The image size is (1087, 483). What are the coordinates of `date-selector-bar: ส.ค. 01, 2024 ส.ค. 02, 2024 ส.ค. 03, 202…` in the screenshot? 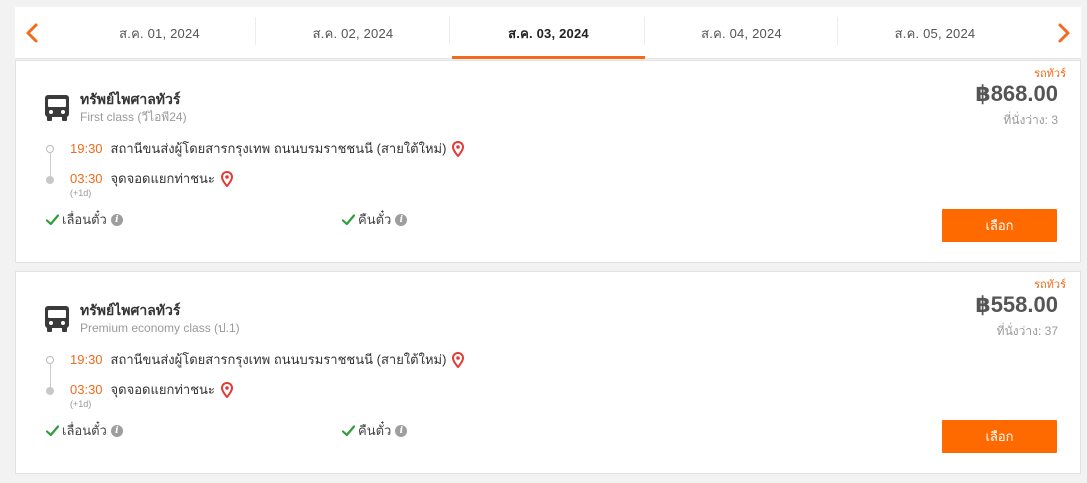 It's located at (548, 33).